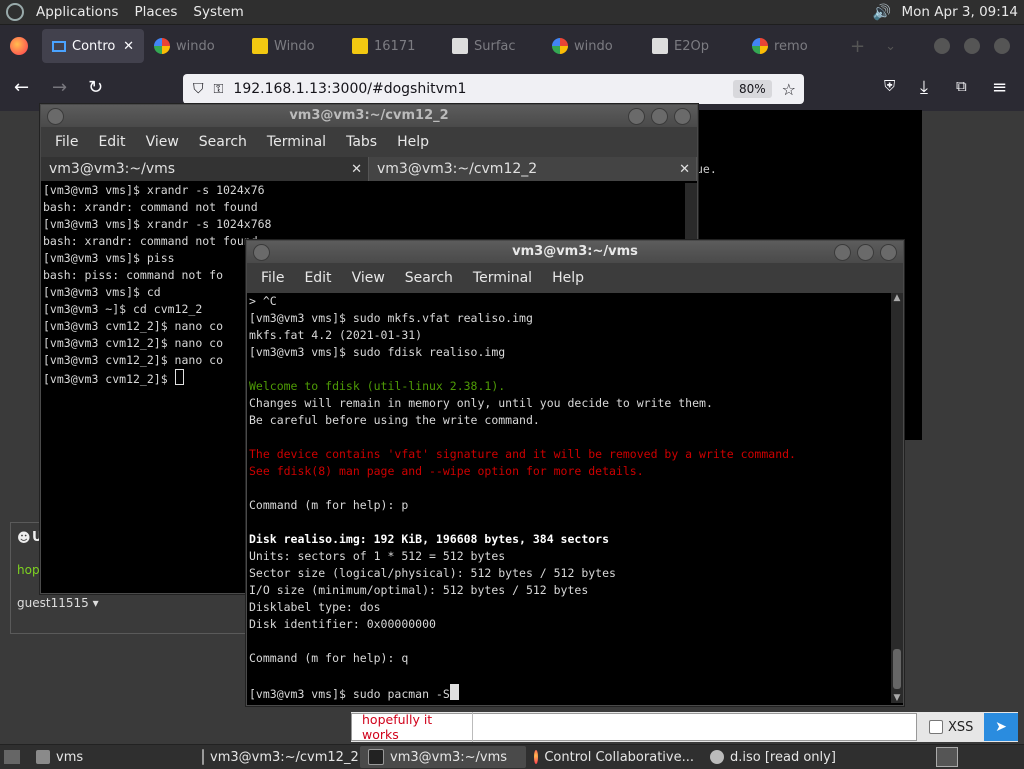 The image size is (1024, 769). I want to click on applications-menu: Applications, so click(77, 12).